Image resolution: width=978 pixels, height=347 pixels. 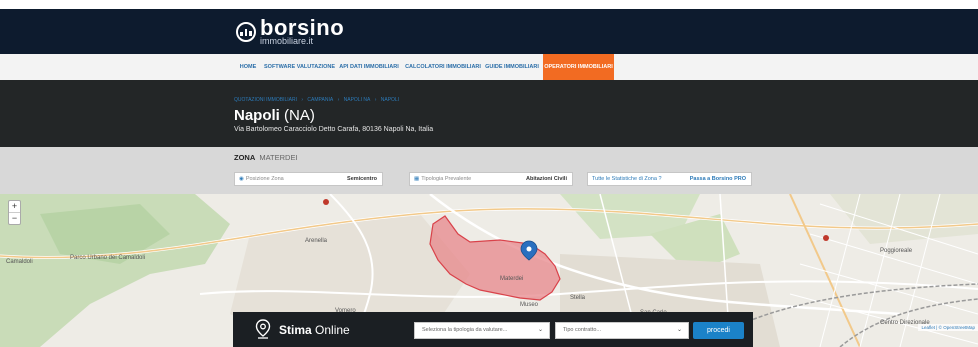 What do you see at coordinates (246, 32) in the screenshot?
I see `chart-bars-icon` at bounding box center [246, 32].